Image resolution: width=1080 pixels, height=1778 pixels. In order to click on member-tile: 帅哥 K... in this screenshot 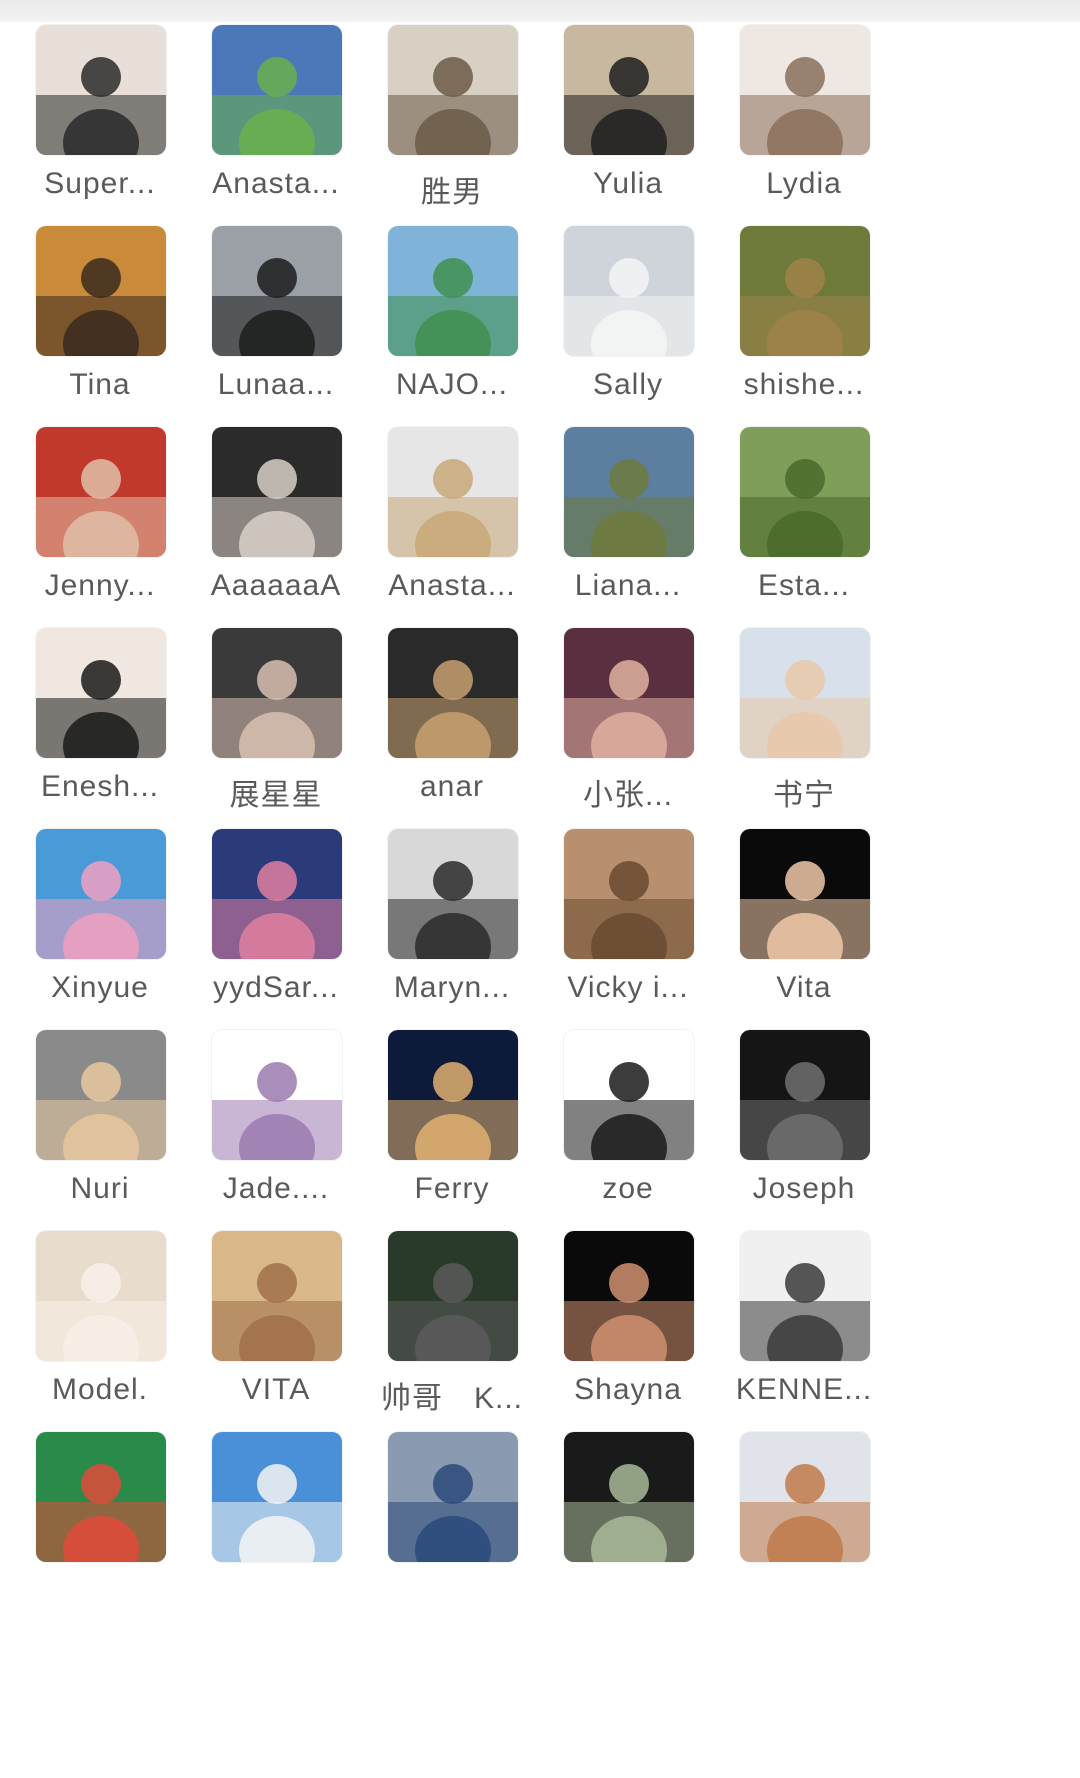, I will do `click(452, 1331)`.